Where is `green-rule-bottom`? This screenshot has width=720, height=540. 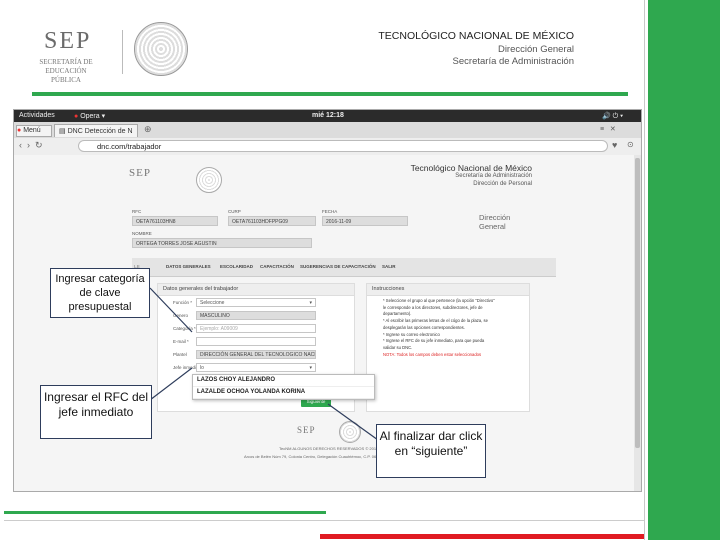 green-rule-bottom is located at coordinates (165, 512).